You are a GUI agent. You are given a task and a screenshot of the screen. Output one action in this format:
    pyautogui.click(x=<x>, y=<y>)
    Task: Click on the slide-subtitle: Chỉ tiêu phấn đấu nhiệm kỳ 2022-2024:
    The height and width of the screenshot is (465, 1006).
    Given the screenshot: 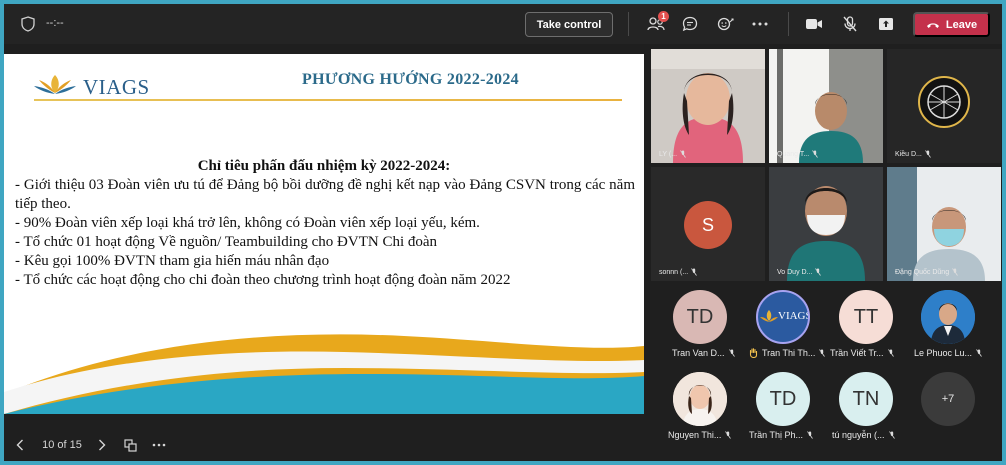 What is the action you would take?
    pyautogui.click(x=324, y=166)
    